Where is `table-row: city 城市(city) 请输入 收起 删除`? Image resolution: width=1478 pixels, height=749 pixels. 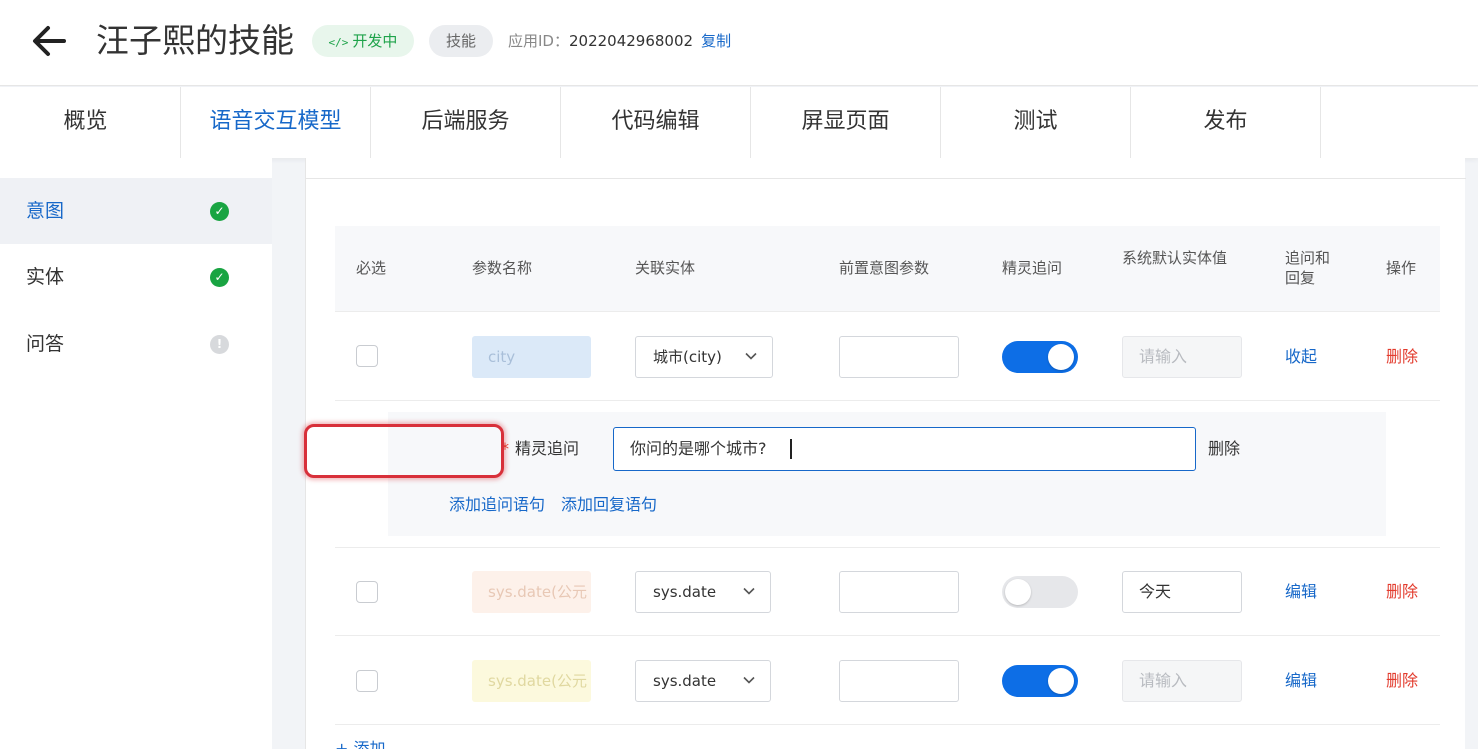 table-row: city 城市(city) 请输入 收起 删除 is located at coordinates (887, 357).